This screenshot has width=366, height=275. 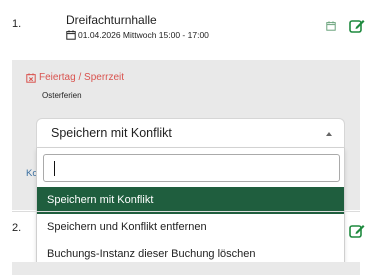 What do you see at coordinates (190, 200) in the screenshot?
I see `select-option-save-with-conflict: Speichern mit Konflikt` at bounding box center [190, 200].